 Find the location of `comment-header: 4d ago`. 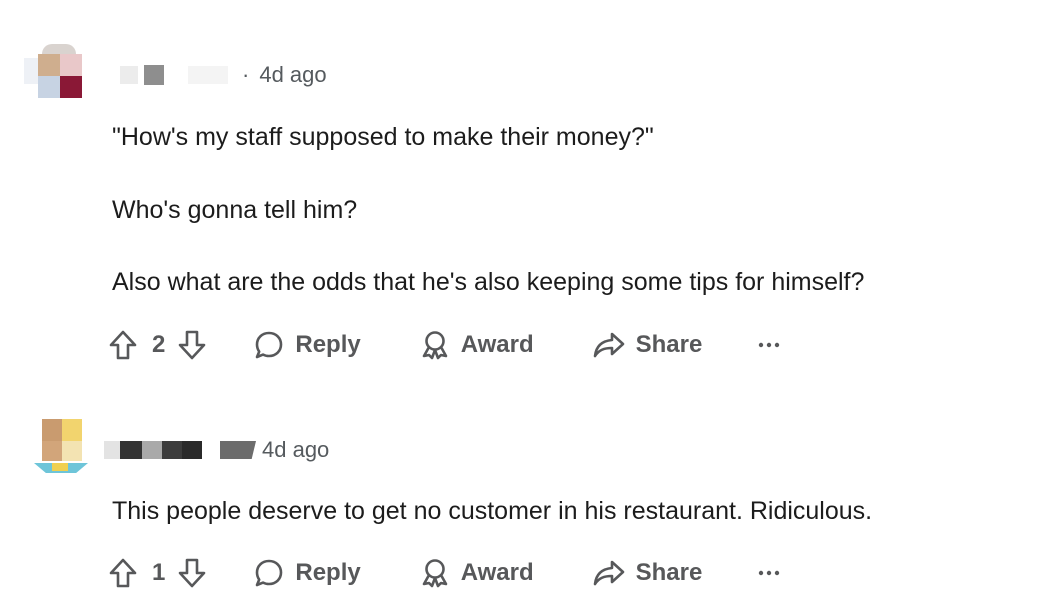

comment-header: 4d ago is located at coordinates (216, 450).